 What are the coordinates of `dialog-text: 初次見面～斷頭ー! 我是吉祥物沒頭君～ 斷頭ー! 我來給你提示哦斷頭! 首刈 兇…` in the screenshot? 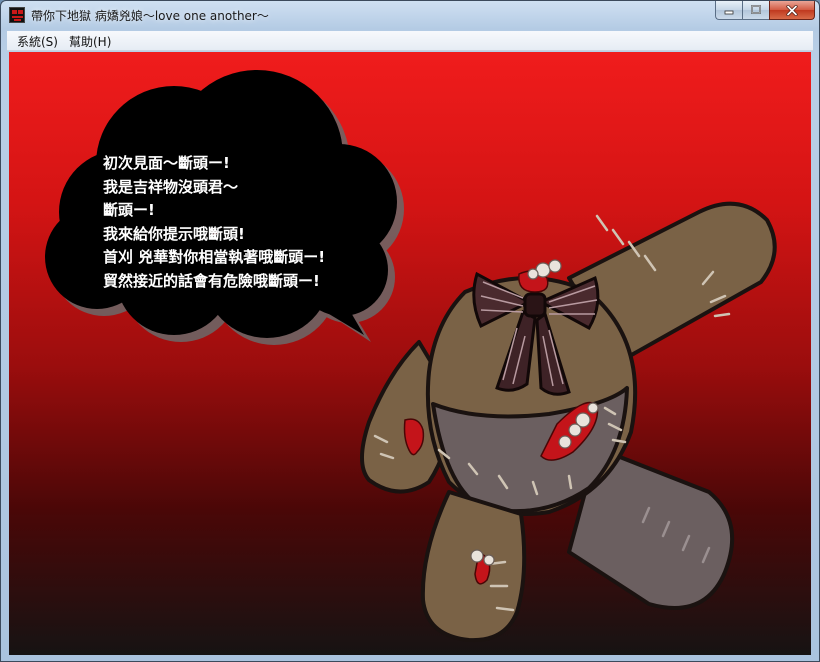 It's located at (253, 223).